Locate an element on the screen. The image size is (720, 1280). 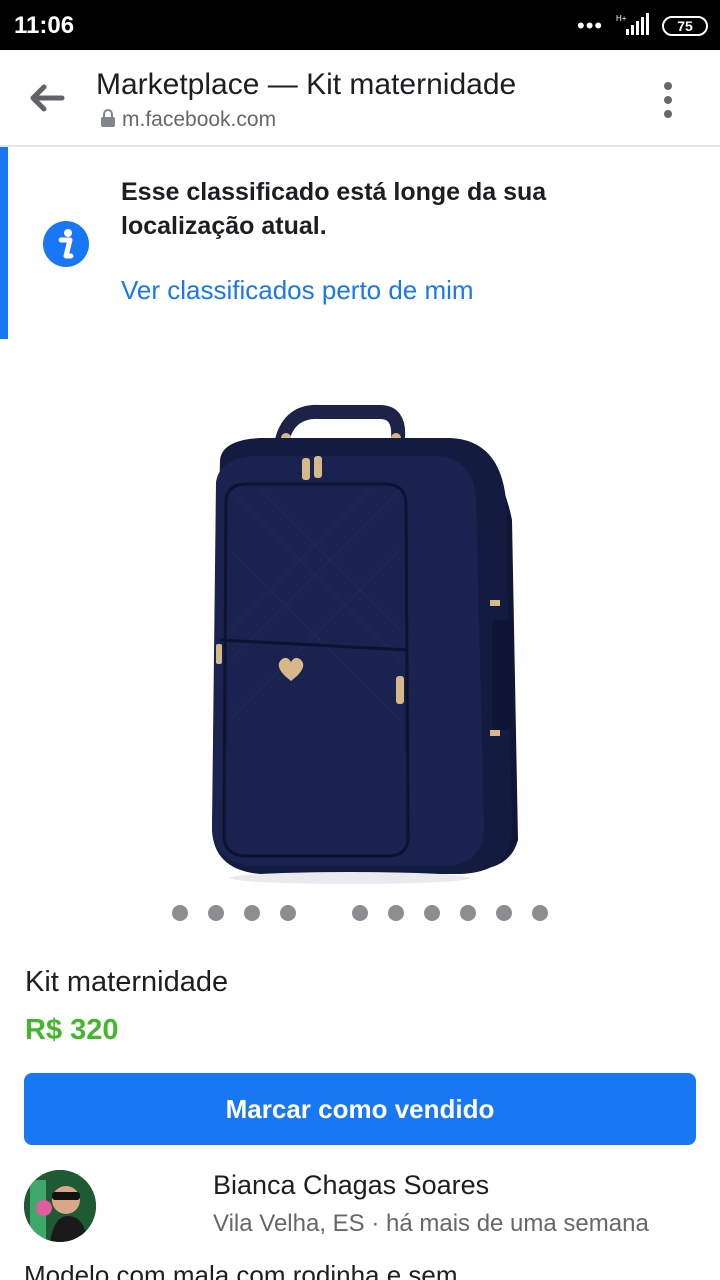
gallery-pagination is located at coordinates (360, 915).